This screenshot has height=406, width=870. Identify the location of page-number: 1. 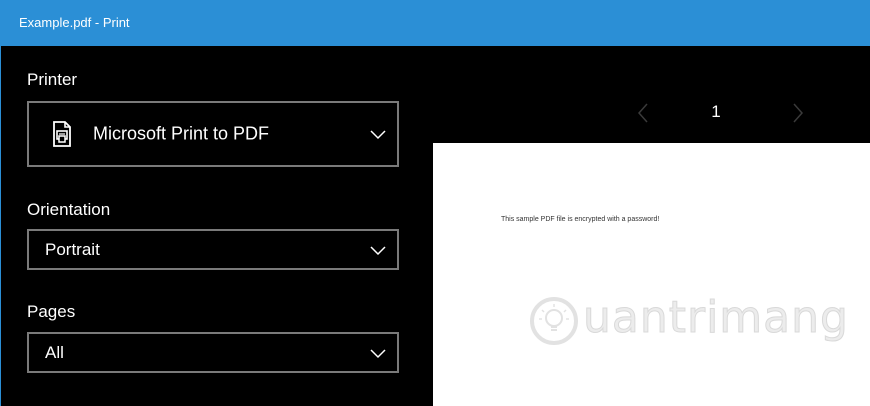
(716, 111).